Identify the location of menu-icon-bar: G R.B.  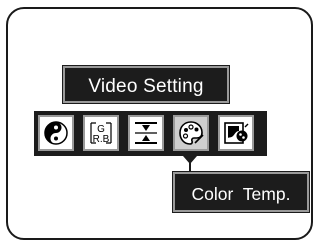
(150, 133).